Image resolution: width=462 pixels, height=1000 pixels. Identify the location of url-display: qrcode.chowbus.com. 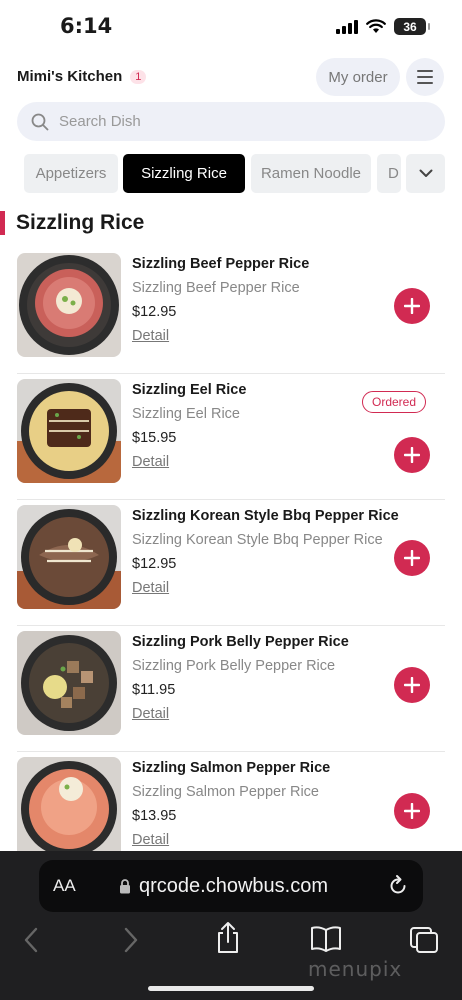
(223, 886).